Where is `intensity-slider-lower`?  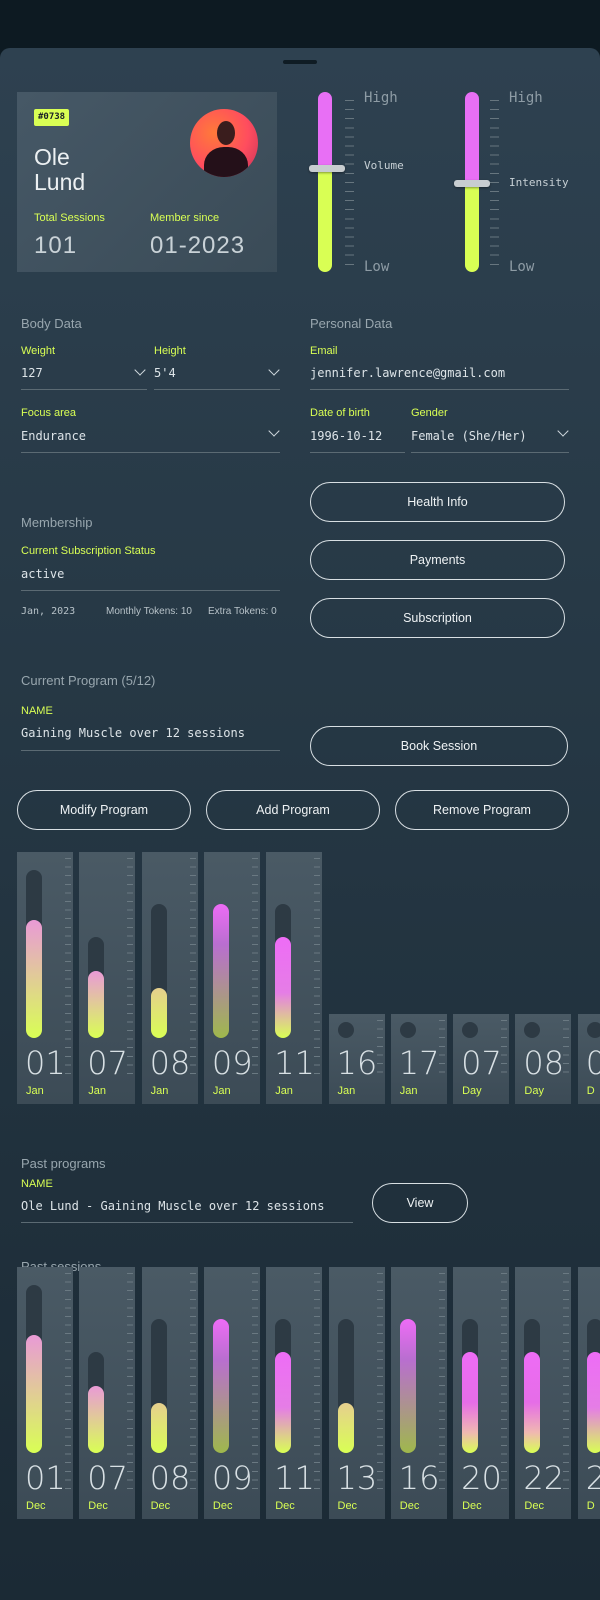 intensity-slider-lower is located at coordinates (472, 228).